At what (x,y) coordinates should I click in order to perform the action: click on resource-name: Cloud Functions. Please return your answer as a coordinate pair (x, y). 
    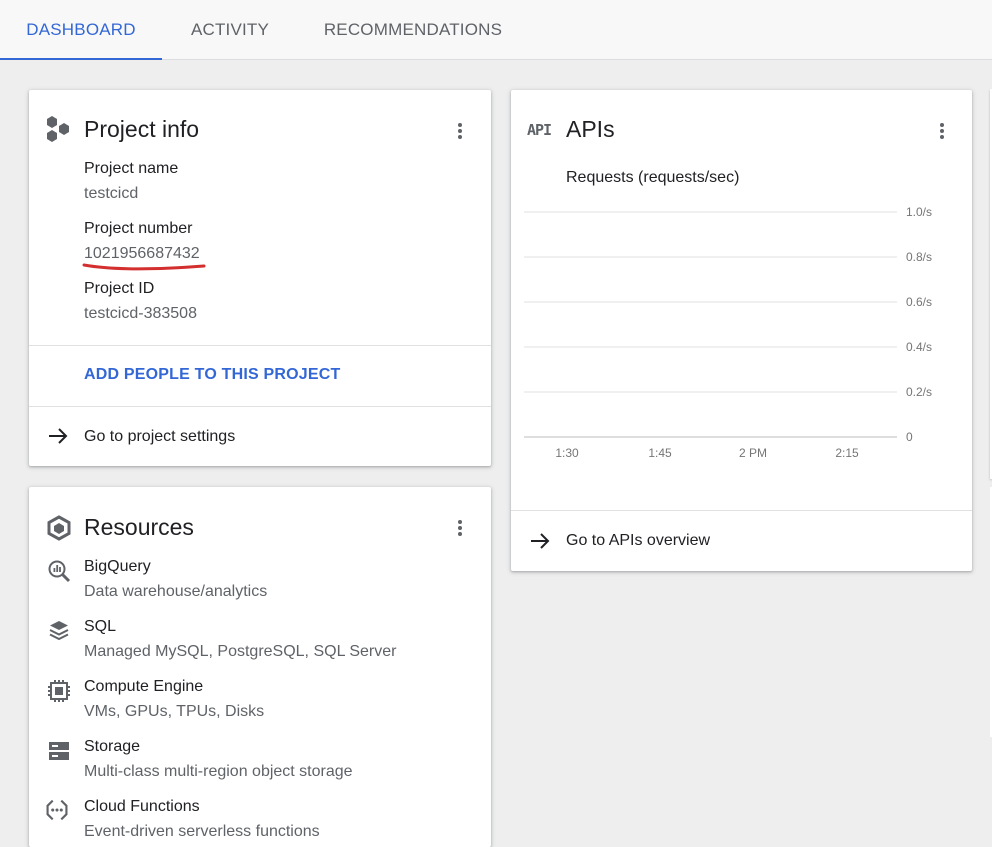
    Looking at the image, I should click on (142, 806).